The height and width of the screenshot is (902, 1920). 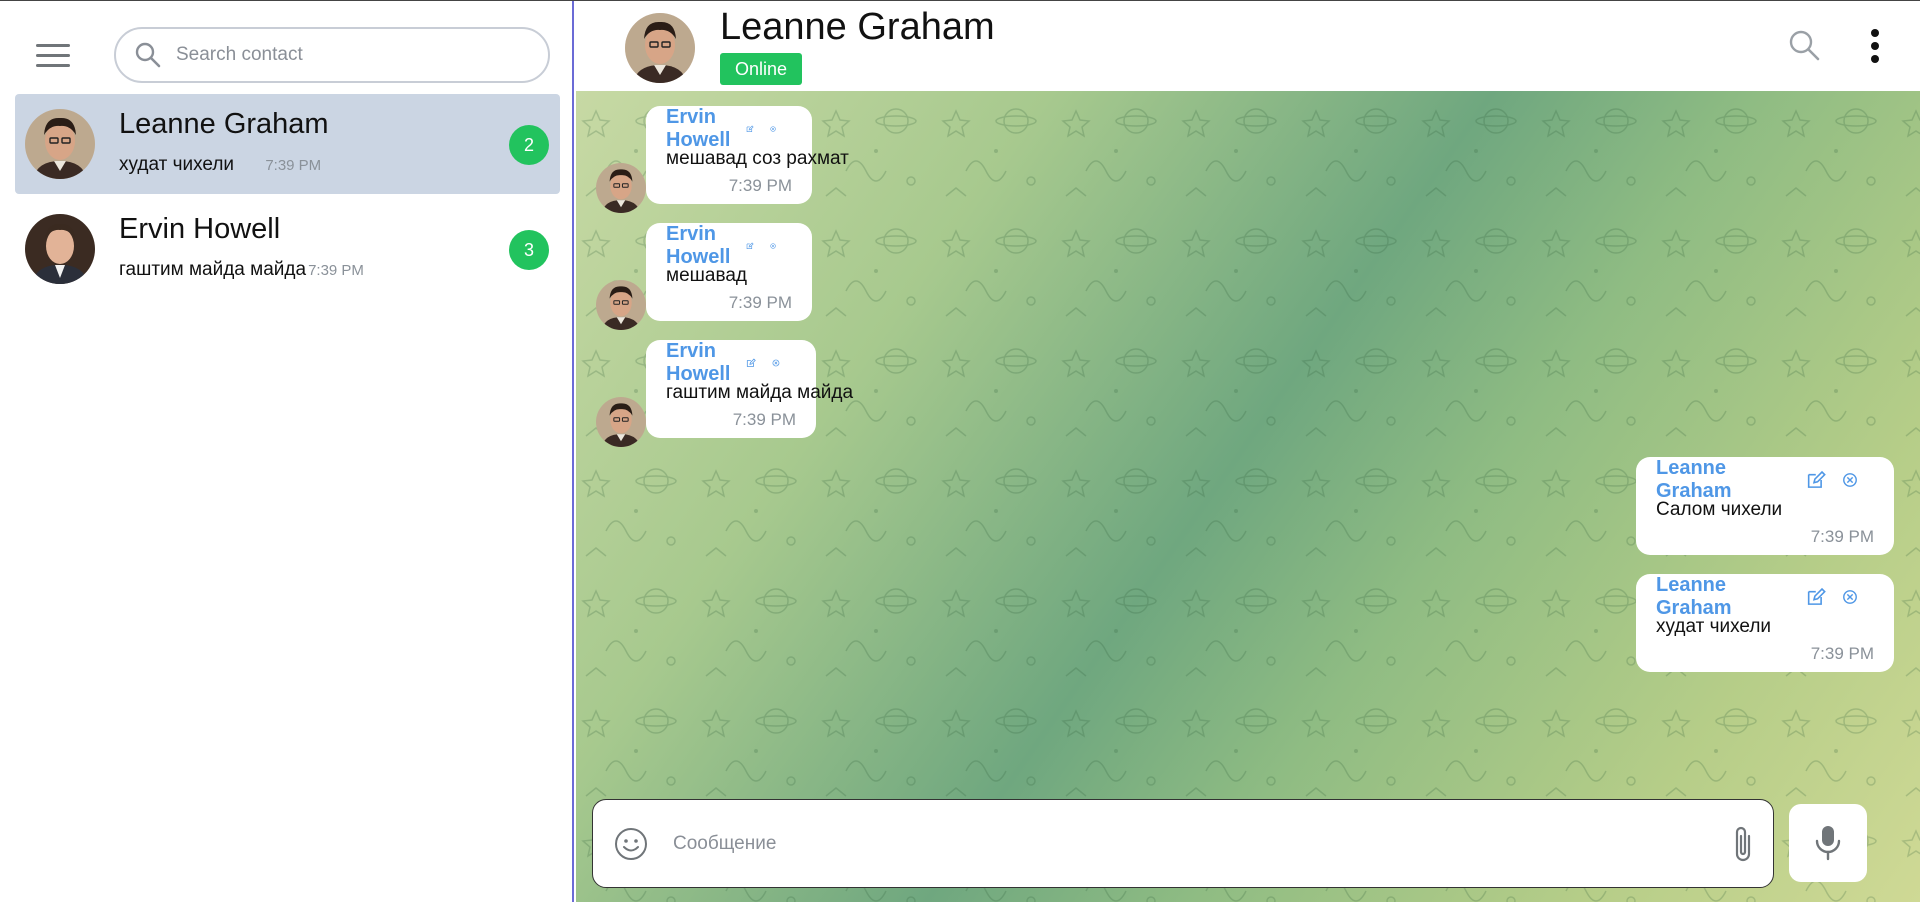 I want to click on message-bubble: Leanne Graham худат чихели 7:39 PM, so click(x=1765, y=623).